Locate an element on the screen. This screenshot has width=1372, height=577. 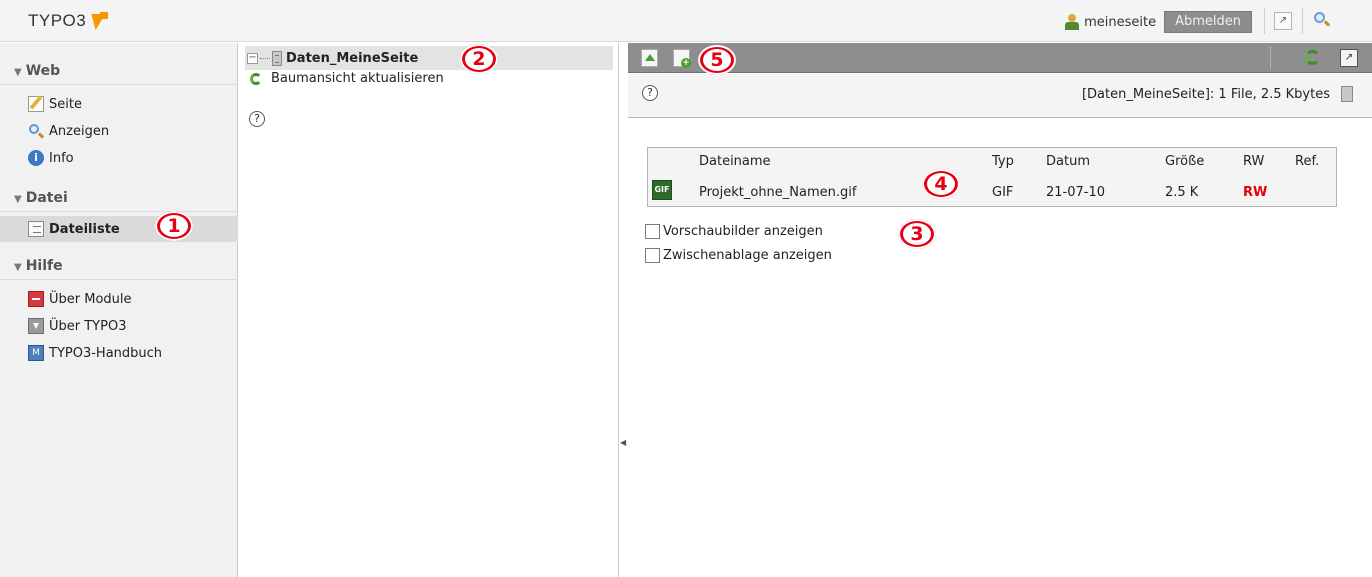
manual-icon: M is located at coordinates (36, 353).